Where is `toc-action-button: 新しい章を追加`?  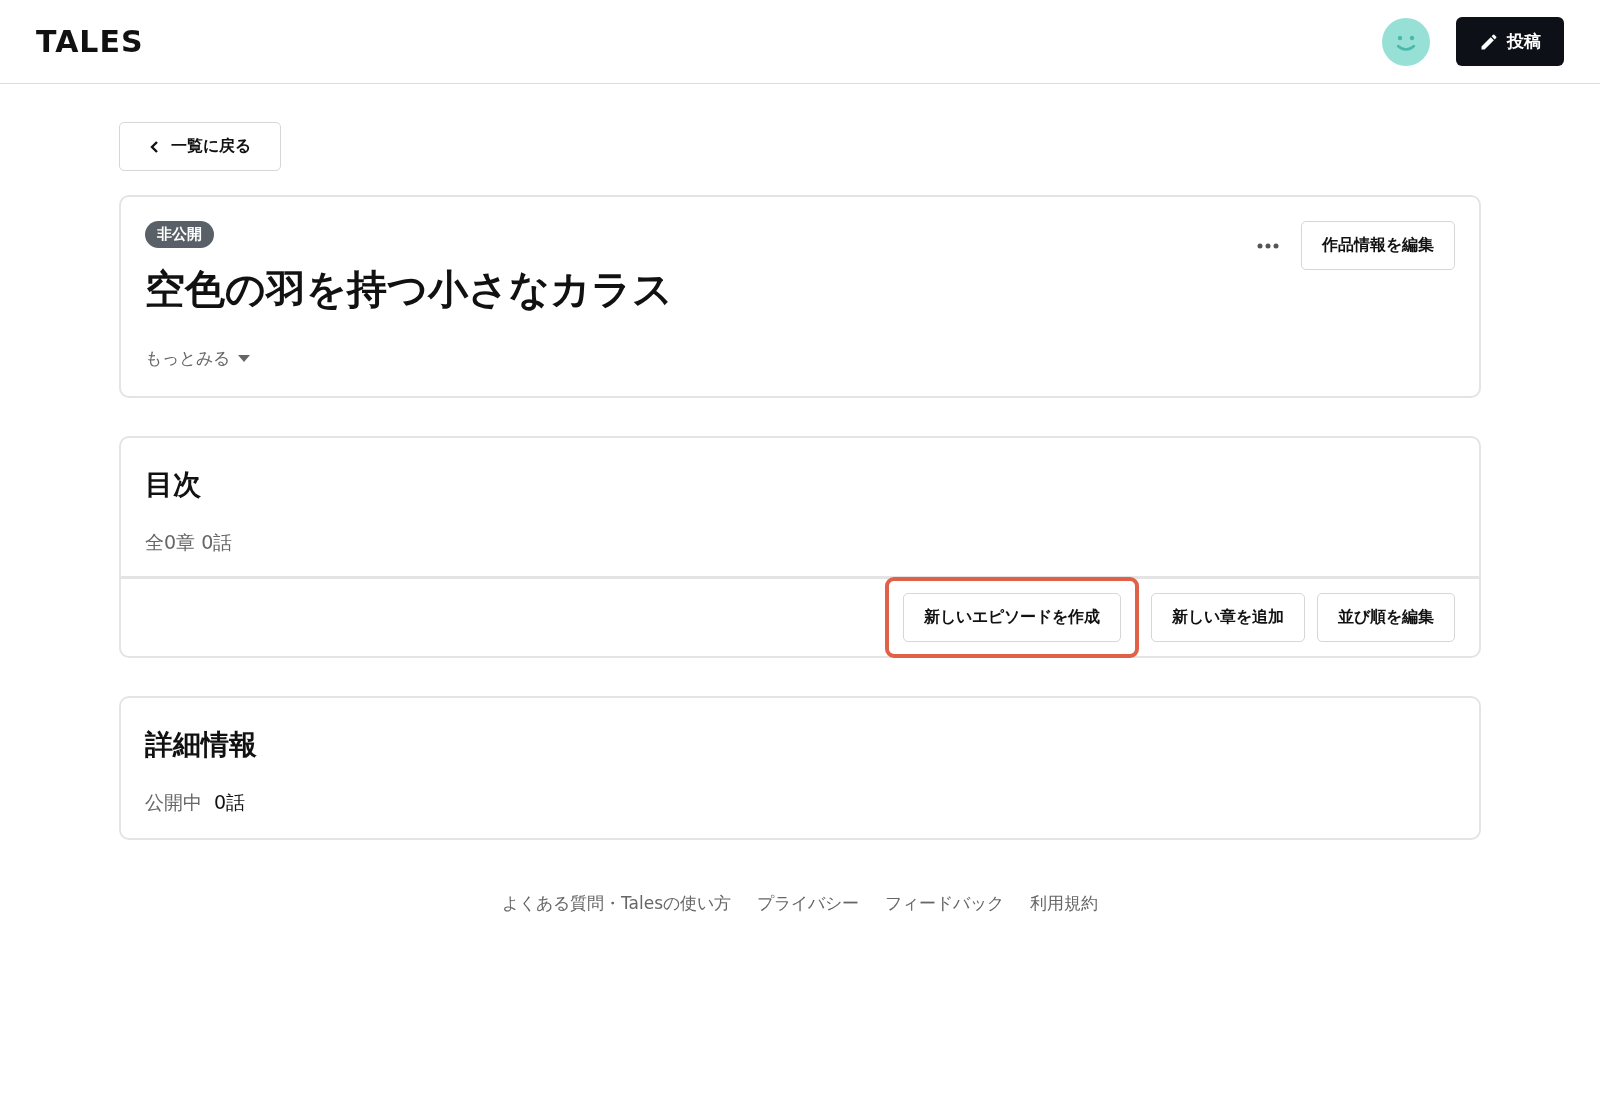 toc-action-button: 新しい章を追加 is located at coordinates (1228, 617).